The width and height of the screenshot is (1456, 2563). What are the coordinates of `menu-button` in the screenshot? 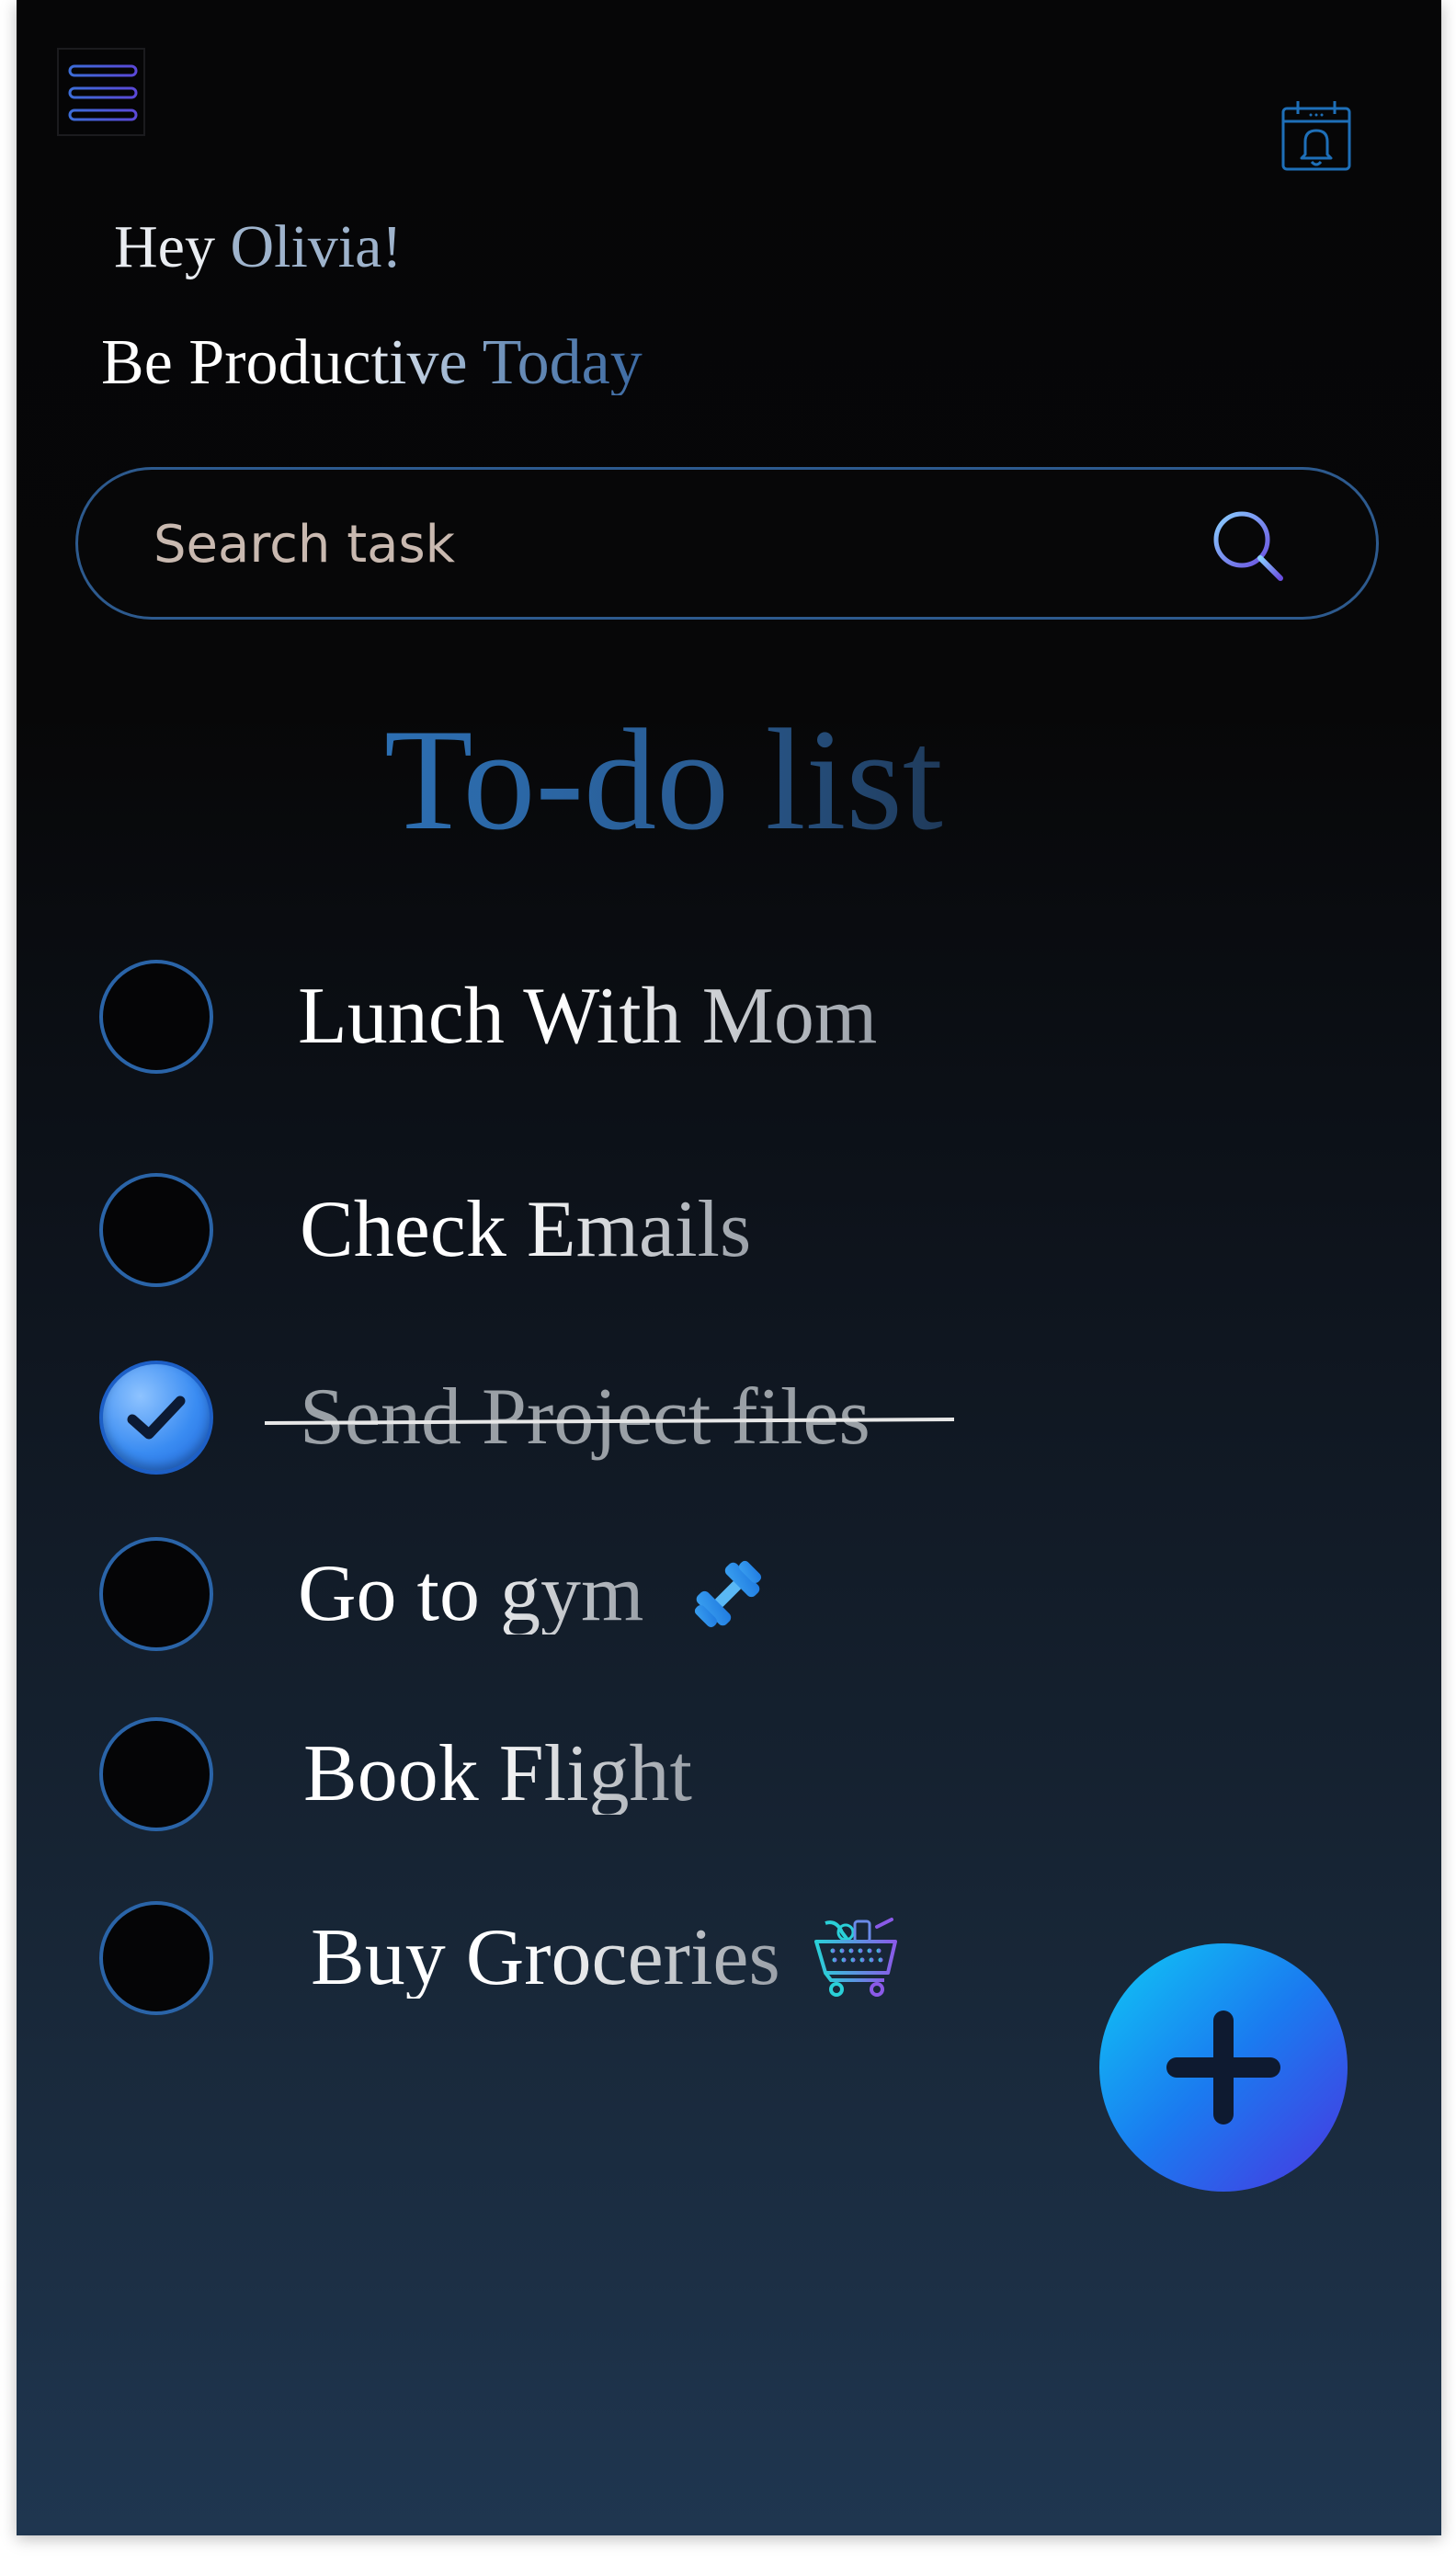 It's located at (101, 92).